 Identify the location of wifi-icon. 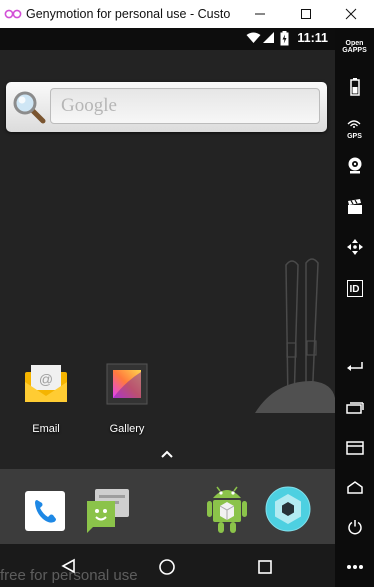
(253, 37).